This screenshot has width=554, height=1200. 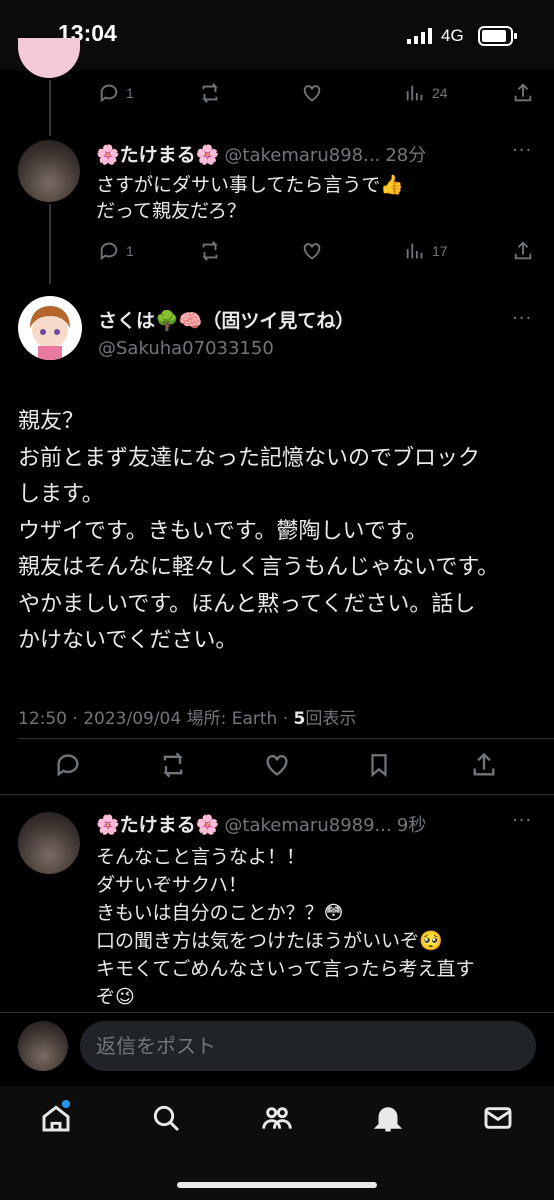 What do you see at coordinates (277, 35) in the screenshot?
I see `status-bar: 13:04 4G` at bounding box center [277, 35].